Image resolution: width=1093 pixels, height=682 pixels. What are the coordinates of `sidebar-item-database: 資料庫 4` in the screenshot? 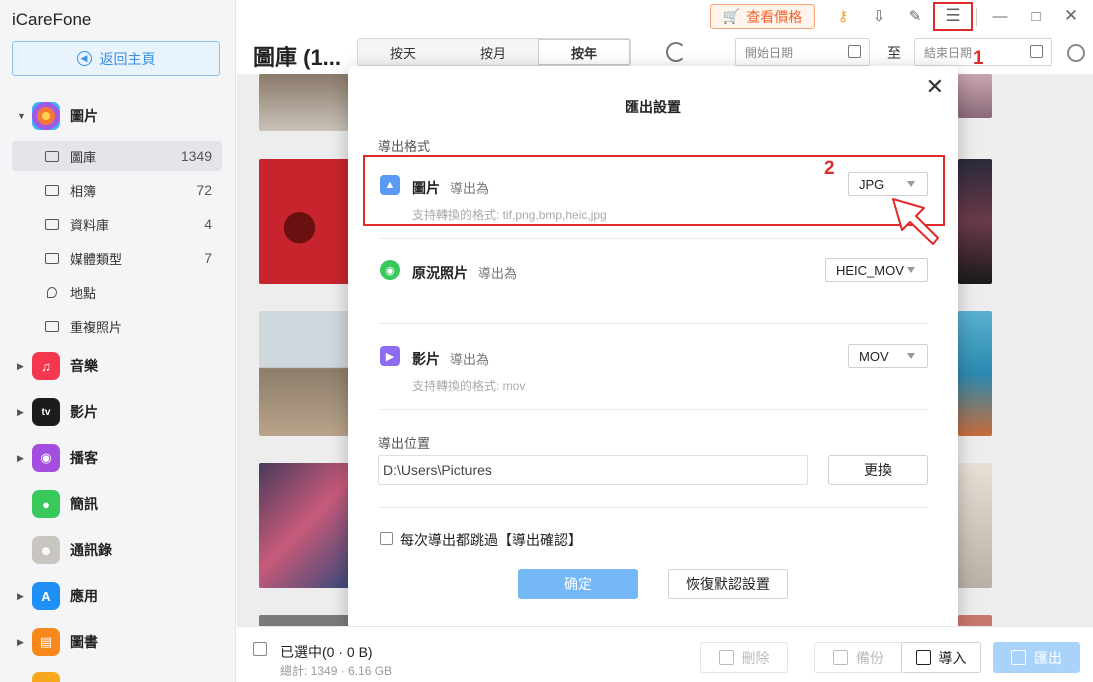 It's located at (117, 224).